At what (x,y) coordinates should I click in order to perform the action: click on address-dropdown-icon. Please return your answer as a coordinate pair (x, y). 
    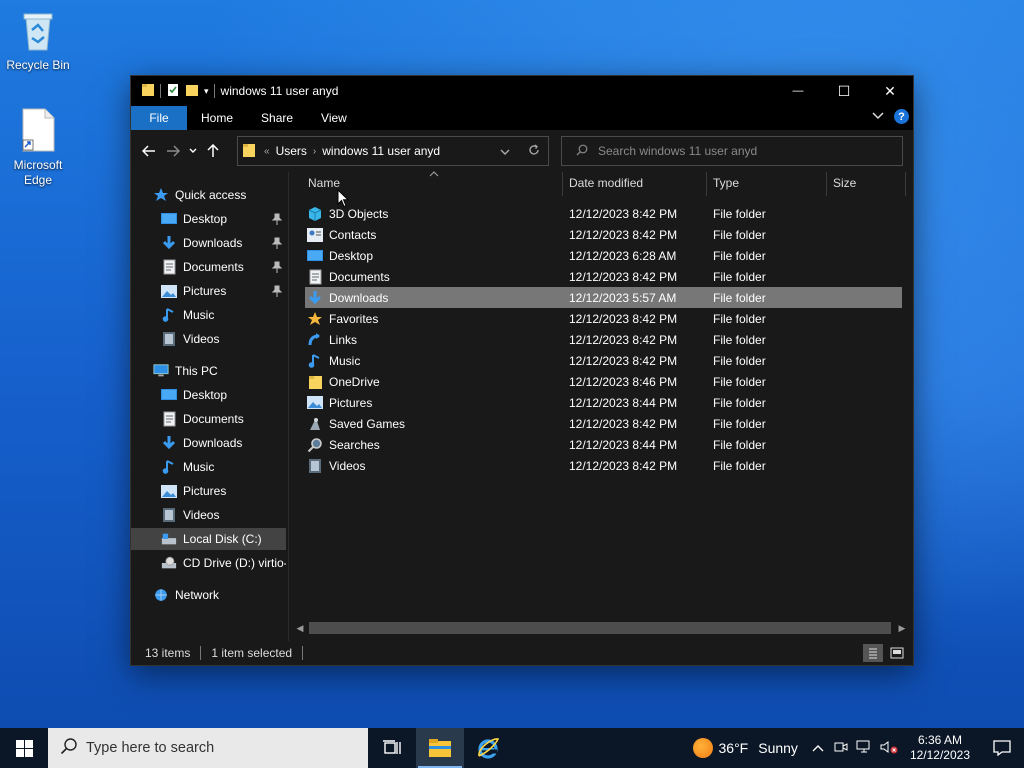
    Looking at the image, I should click on (505, 152).